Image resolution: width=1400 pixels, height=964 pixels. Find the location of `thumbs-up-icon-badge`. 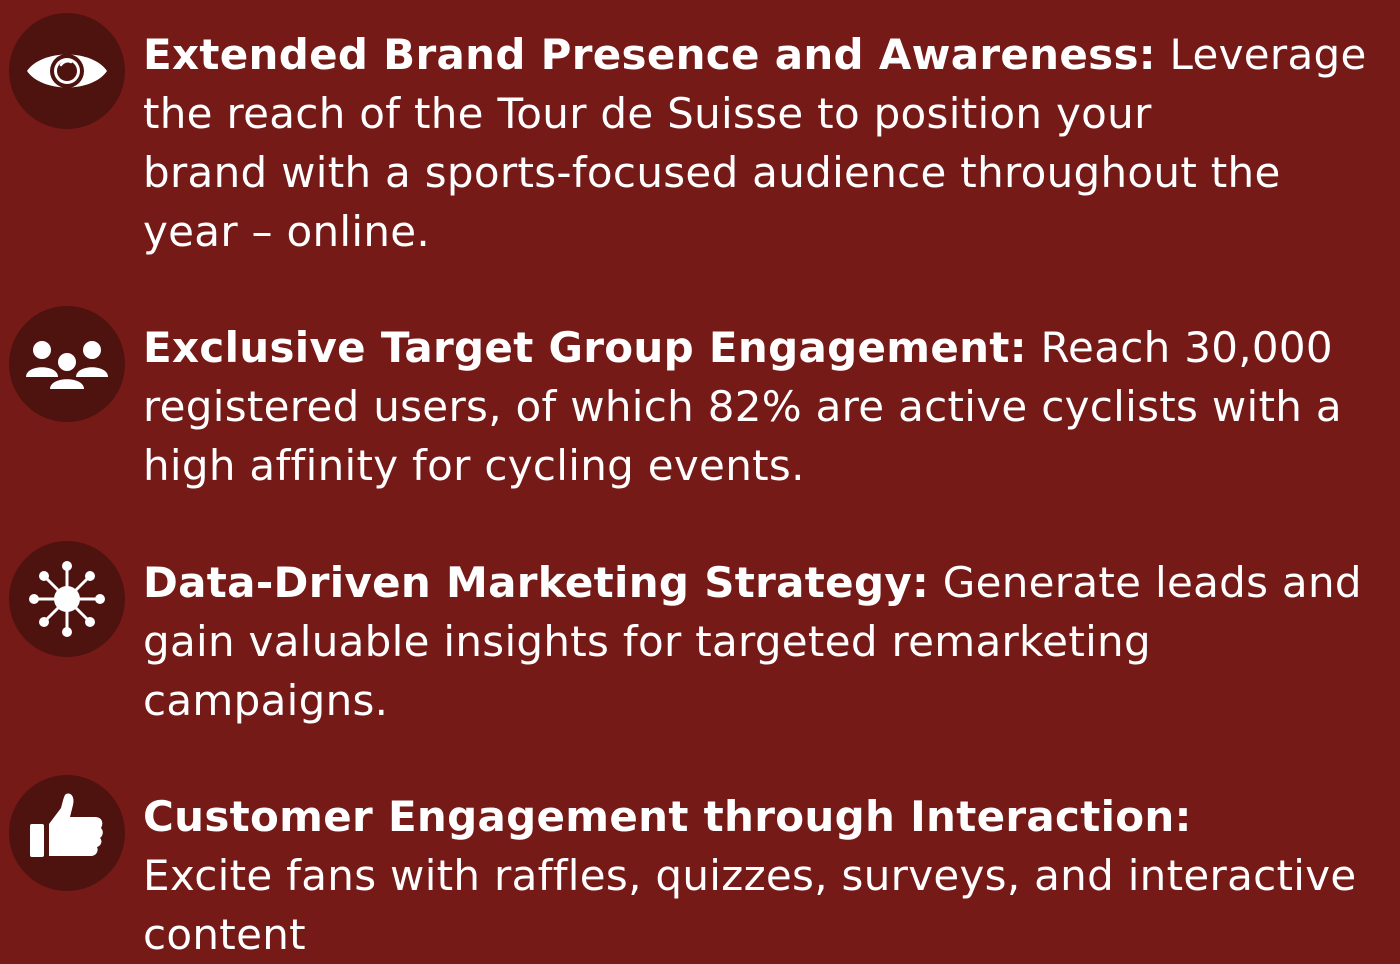

thumbs-up-icon-badge is located at coordinates (67, 833).